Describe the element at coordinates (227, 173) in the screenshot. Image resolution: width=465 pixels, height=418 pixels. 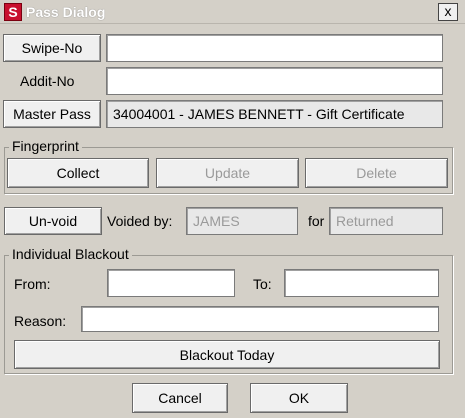
I see `update-button: Update` at that location.